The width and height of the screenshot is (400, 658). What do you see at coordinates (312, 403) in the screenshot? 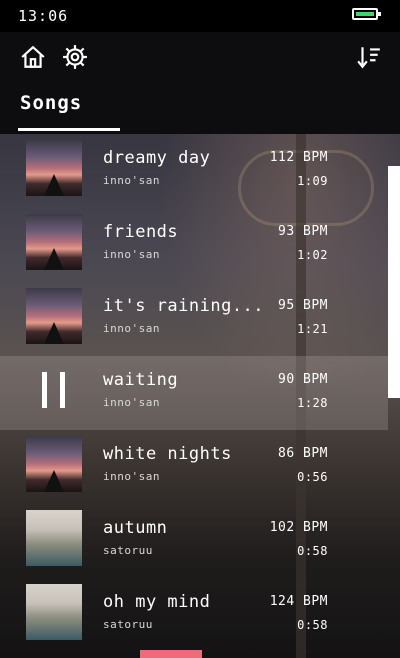
I see `song-duration: 1:28` at bounding box center [312, 403].